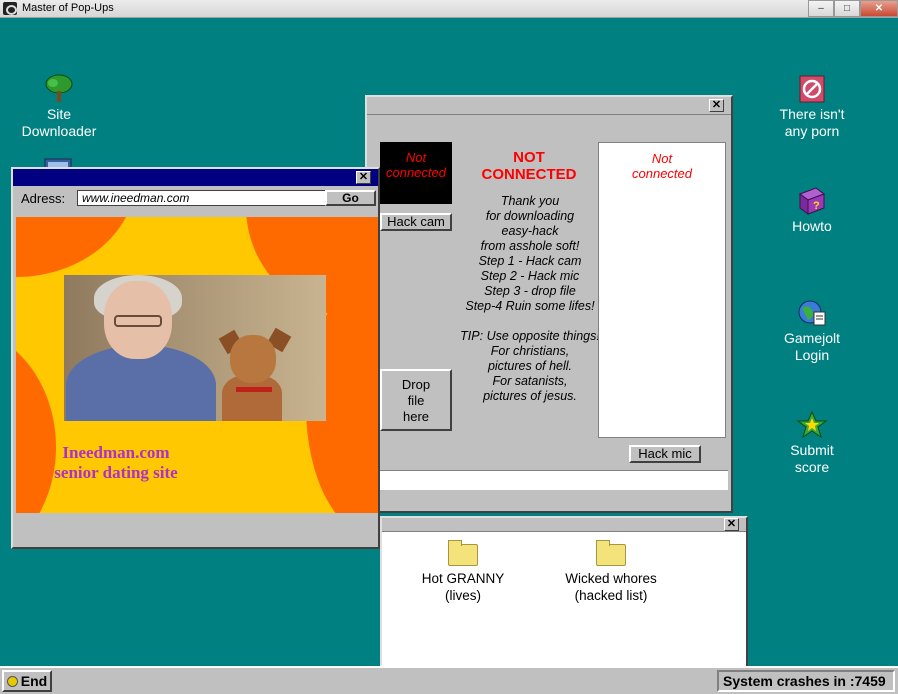 The image size is (898, 694). I want to click on folder-label: Wicked whores, so click(611, 578).